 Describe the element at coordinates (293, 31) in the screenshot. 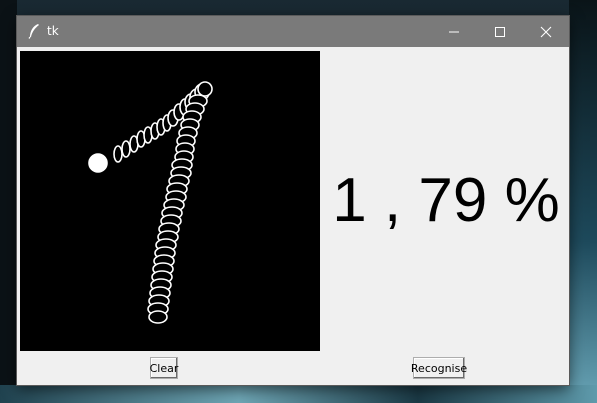

I see `title-bar: tk` at that location.